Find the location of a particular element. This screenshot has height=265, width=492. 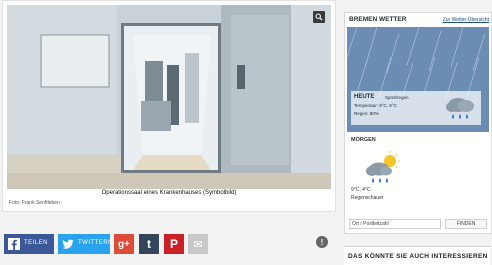

today-temperature: Temperatur: 9°C, 8°C is located at coordinates (375, 105).